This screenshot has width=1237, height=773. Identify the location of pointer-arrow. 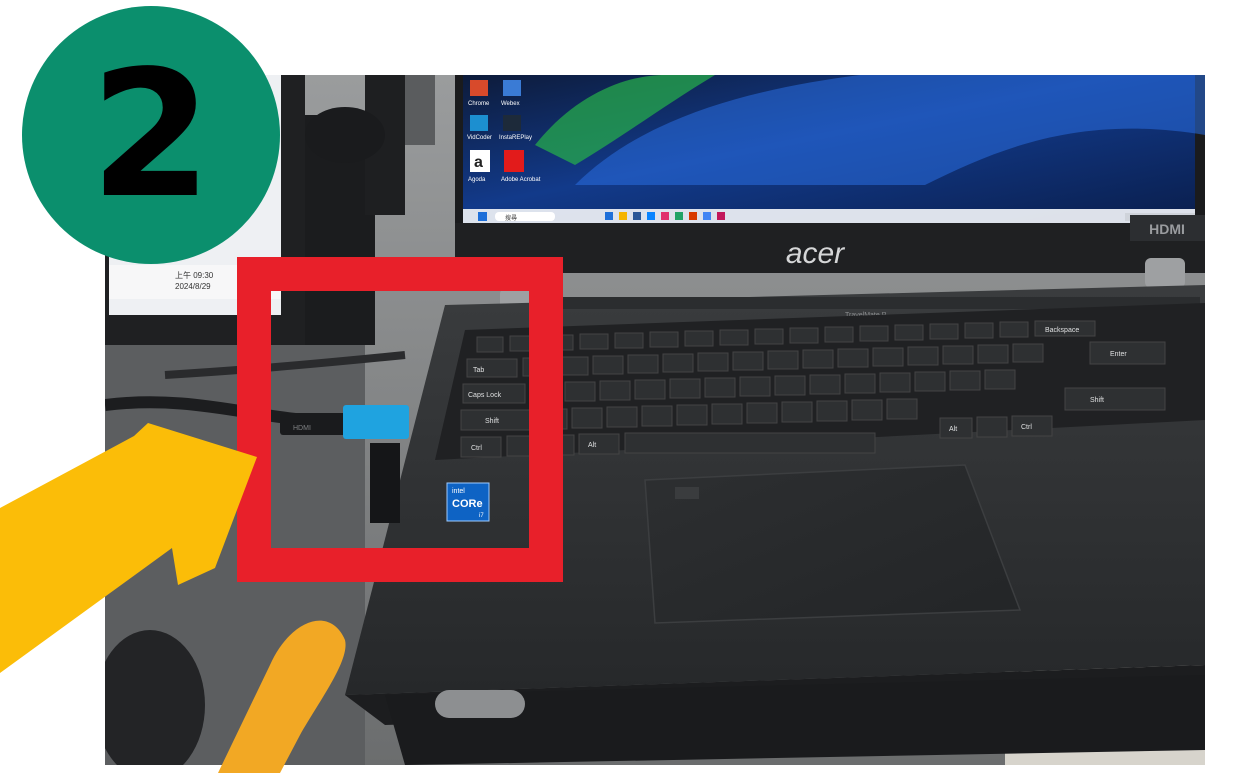
(128, 548).